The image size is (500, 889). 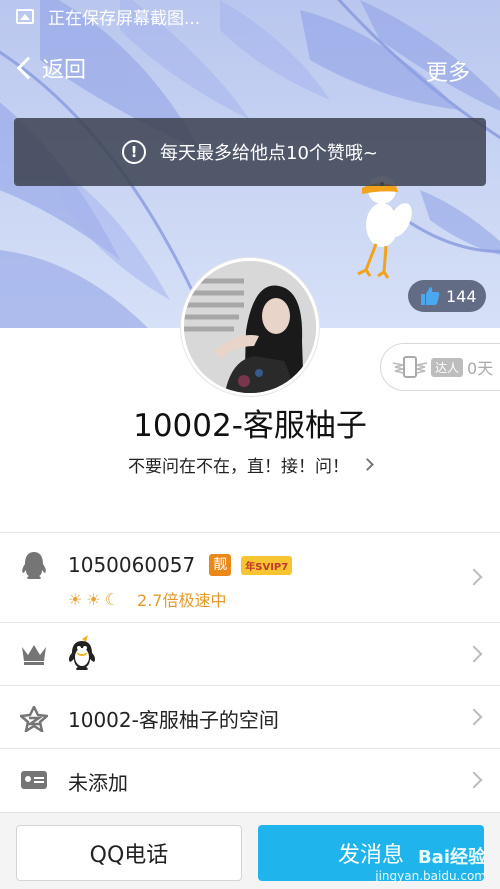 What do you see at coordinates (447, 367) in the screenshot?
I see `talent-badge: 达人` at bounding box center [447, 367].